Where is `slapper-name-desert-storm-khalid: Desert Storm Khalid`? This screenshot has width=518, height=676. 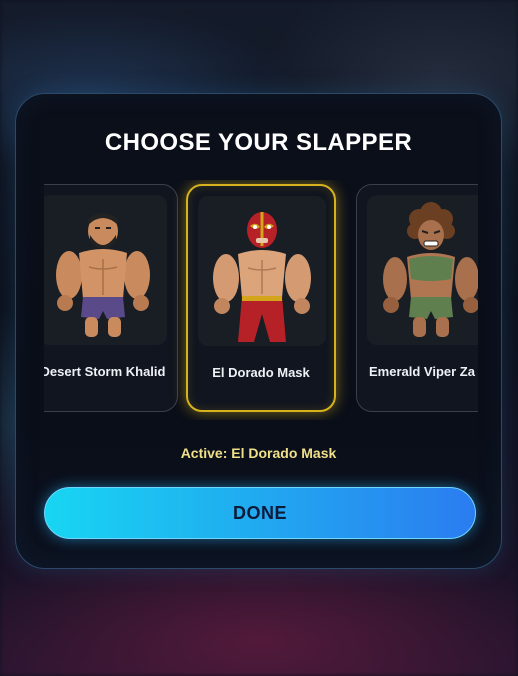
slapper-name-desert-storm-khalid: Desert Storm Khalid is located at coordinates (105, 371).